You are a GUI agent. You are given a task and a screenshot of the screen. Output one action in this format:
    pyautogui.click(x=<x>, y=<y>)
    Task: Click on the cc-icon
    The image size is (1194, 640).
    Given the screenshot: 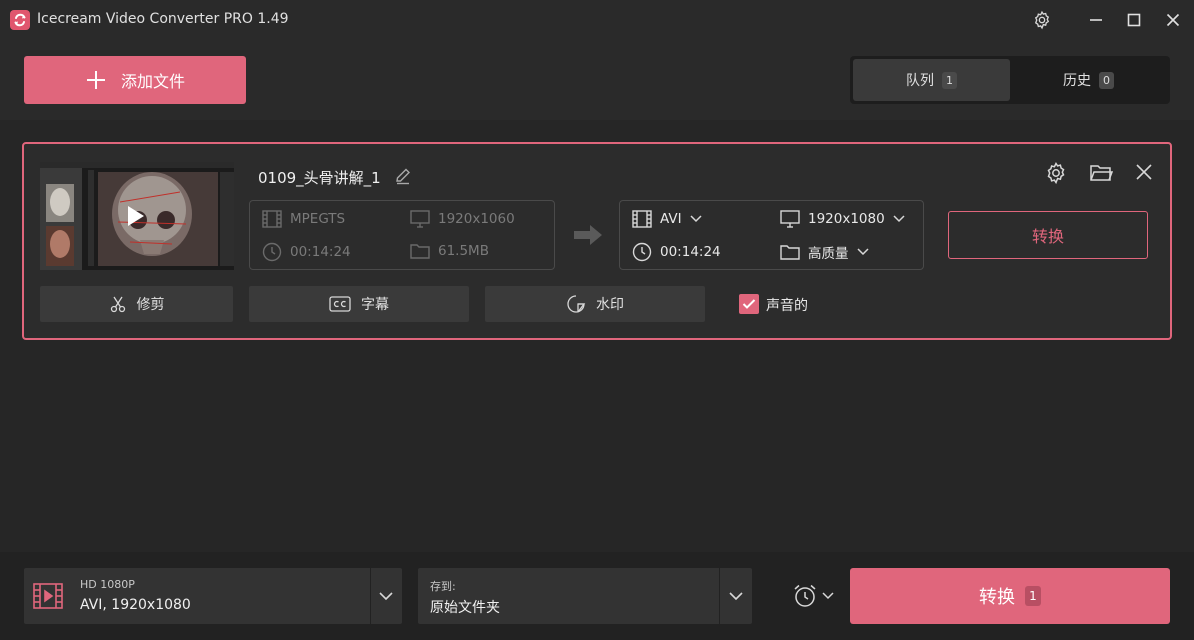 What is the action you would take?
    pyautogui.click(x=340, y=304)
    